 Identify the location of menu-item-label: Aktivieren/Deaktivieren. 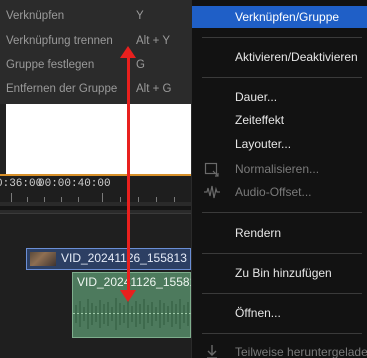
(296, 57).